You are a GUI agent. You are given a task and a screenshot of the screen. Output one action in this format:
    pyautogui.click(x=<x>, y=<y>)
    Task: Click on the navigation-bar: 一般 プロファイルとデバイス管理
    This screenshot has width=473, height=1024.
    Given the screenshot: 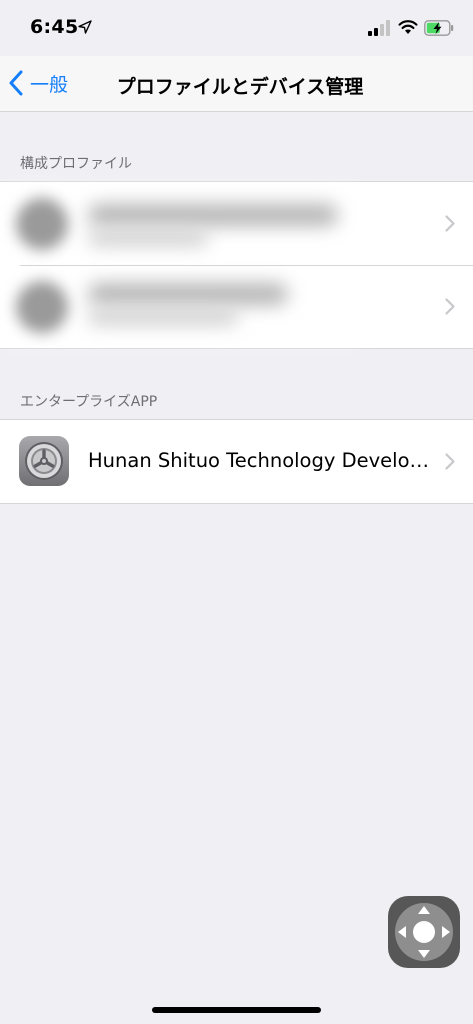 What is the action you would take?
    pyautogui.click(x=236, y=84)
    